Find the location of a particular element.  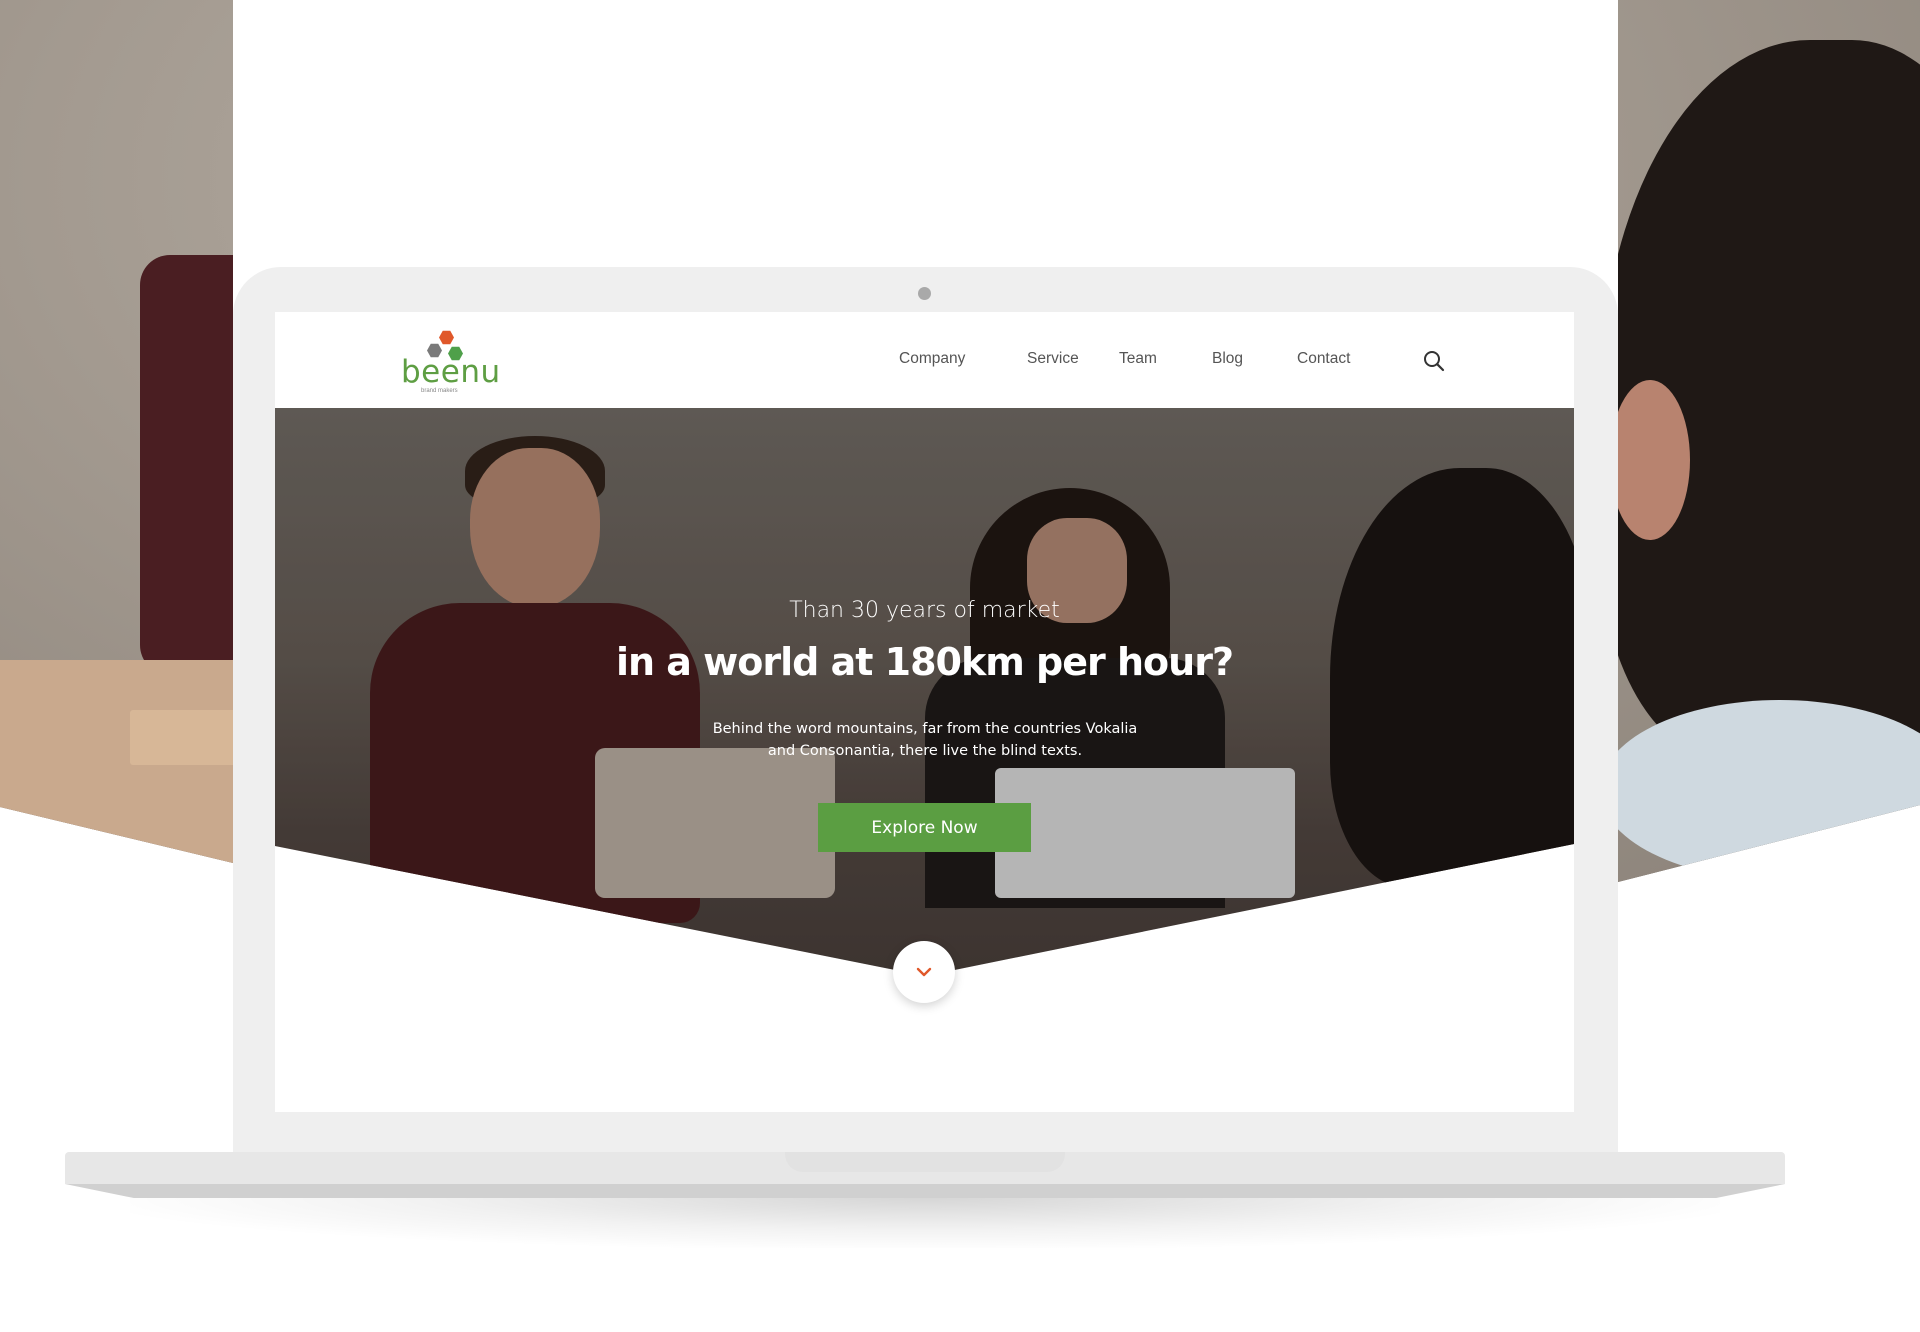

laptop-base-lip is located at coordinates (925, 1191).